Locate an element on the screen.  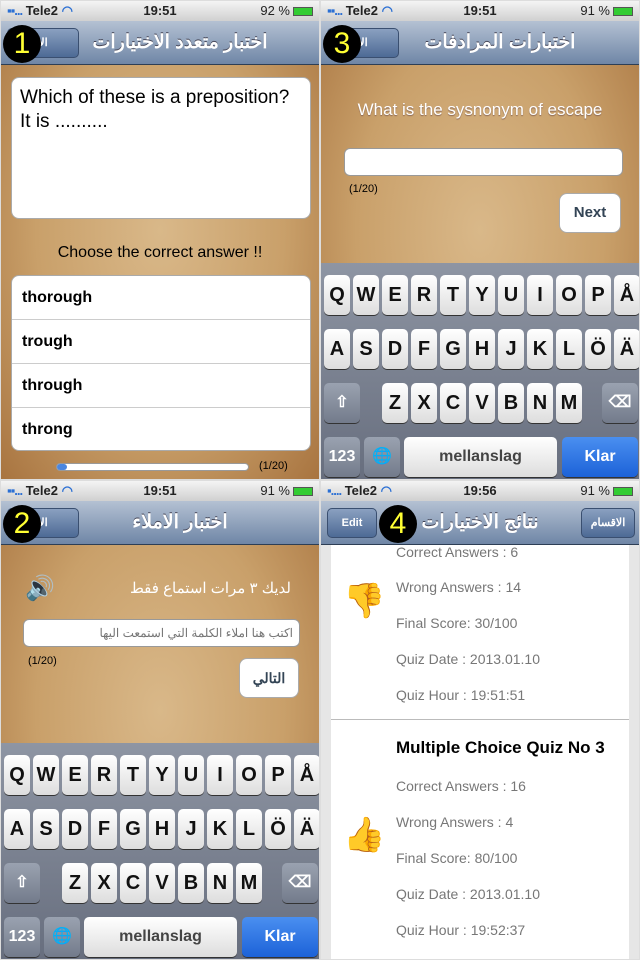
answer-option: thorough is located at coordinates (161, 298).